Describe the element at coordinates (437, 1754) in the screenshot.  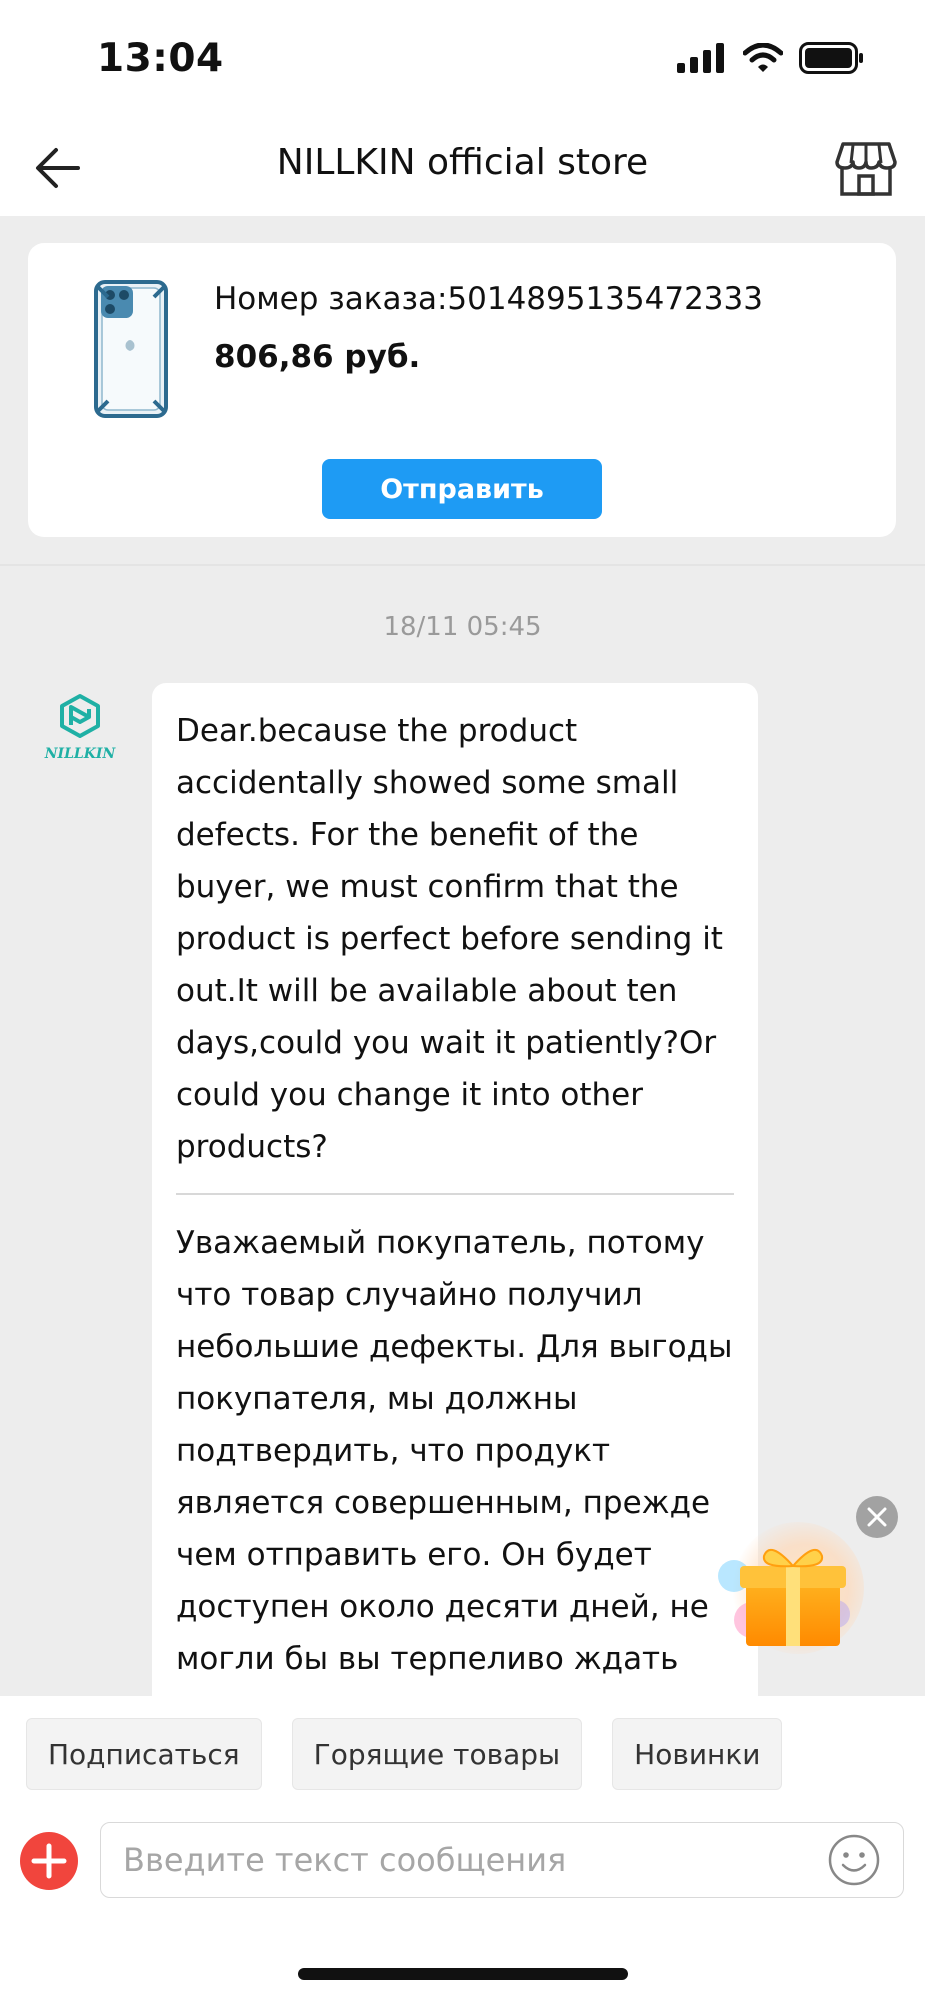
I see `quick-reply-hot-products: Горящие товары` at that location.